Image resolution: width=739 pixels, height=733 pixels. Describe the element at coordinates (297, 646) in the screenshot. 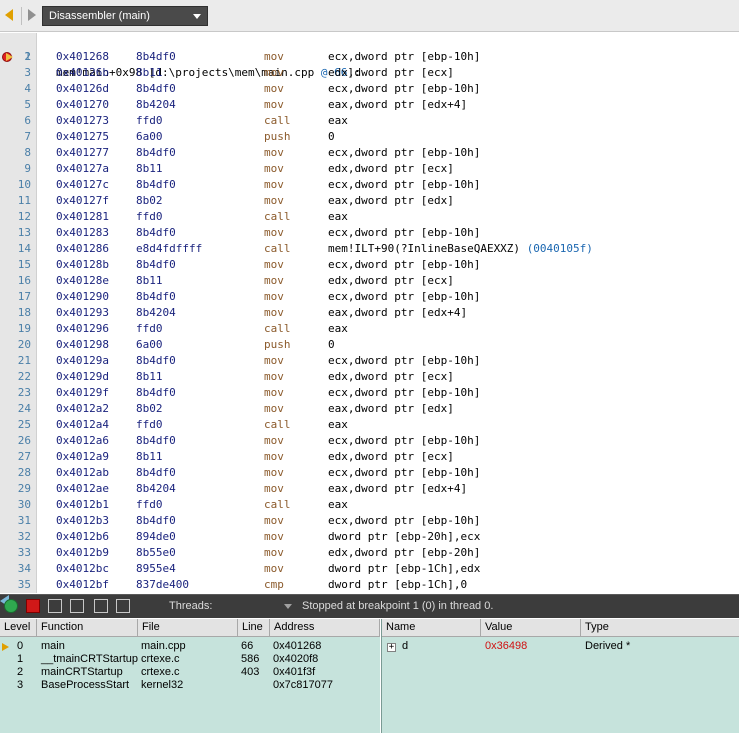

I see `frame-address: 0x401268` at that location.